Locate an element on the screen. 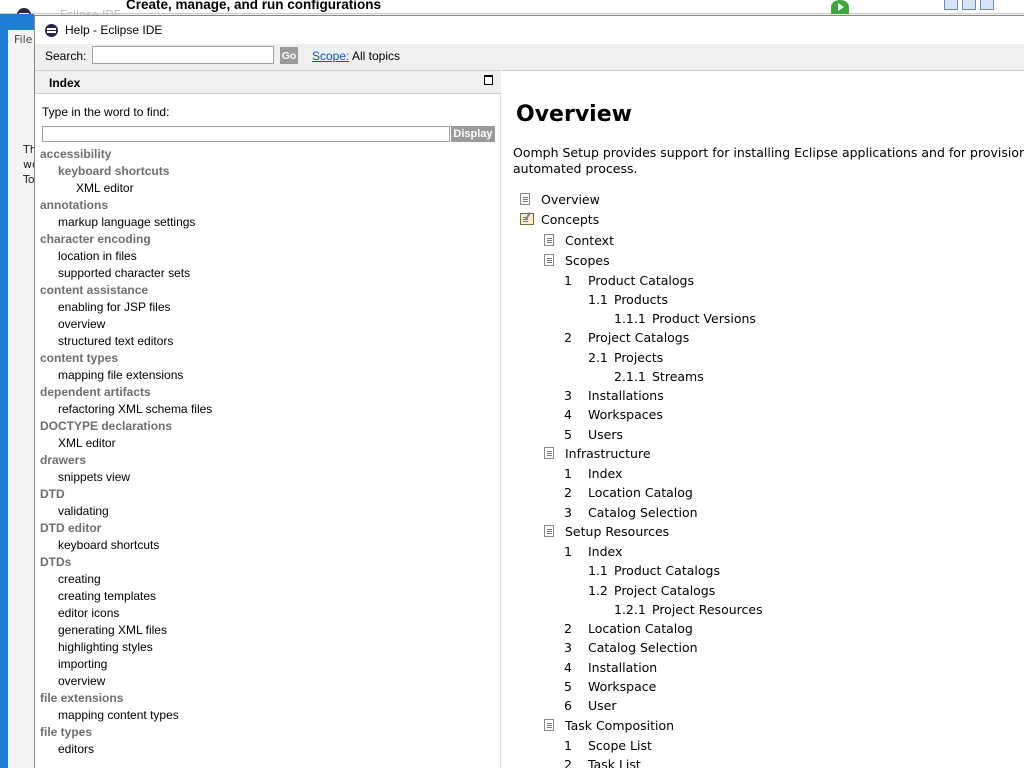 The width and height of the screenshot is (1024, 768). toc-item: 1.2.1 Project Resources is located at coordinates (763, 609).